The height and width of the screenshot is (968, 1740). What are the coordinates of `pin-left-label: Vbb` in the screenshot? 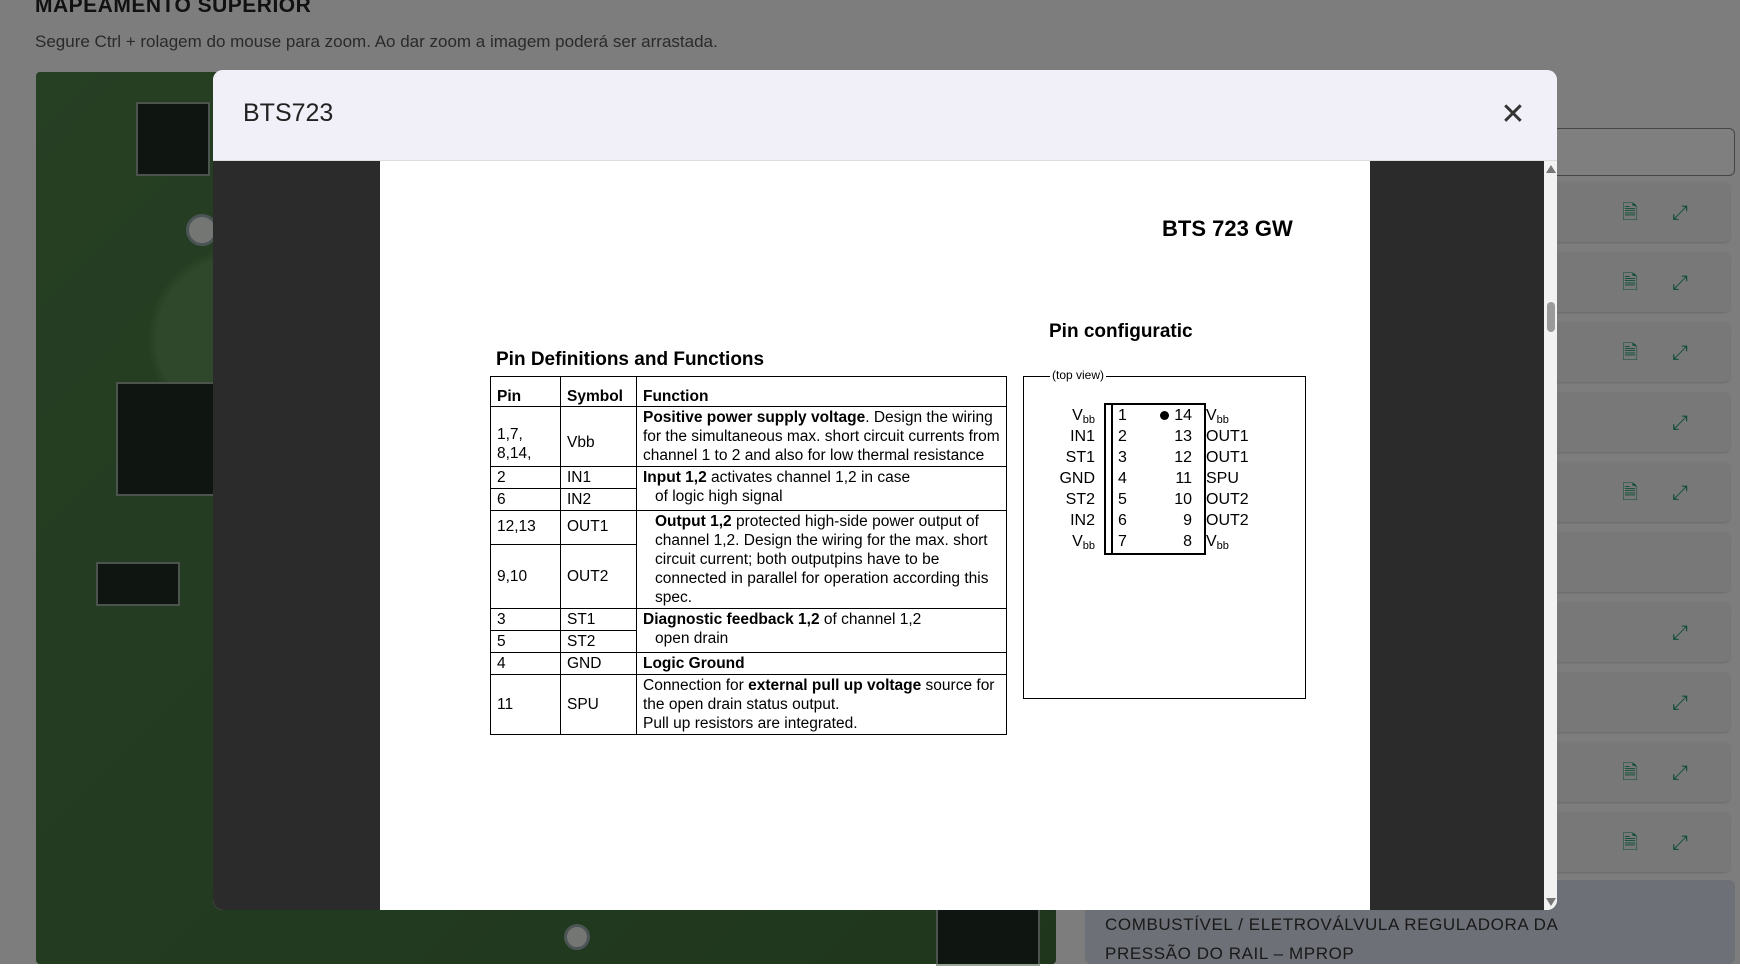 It's located at (1083, 542).